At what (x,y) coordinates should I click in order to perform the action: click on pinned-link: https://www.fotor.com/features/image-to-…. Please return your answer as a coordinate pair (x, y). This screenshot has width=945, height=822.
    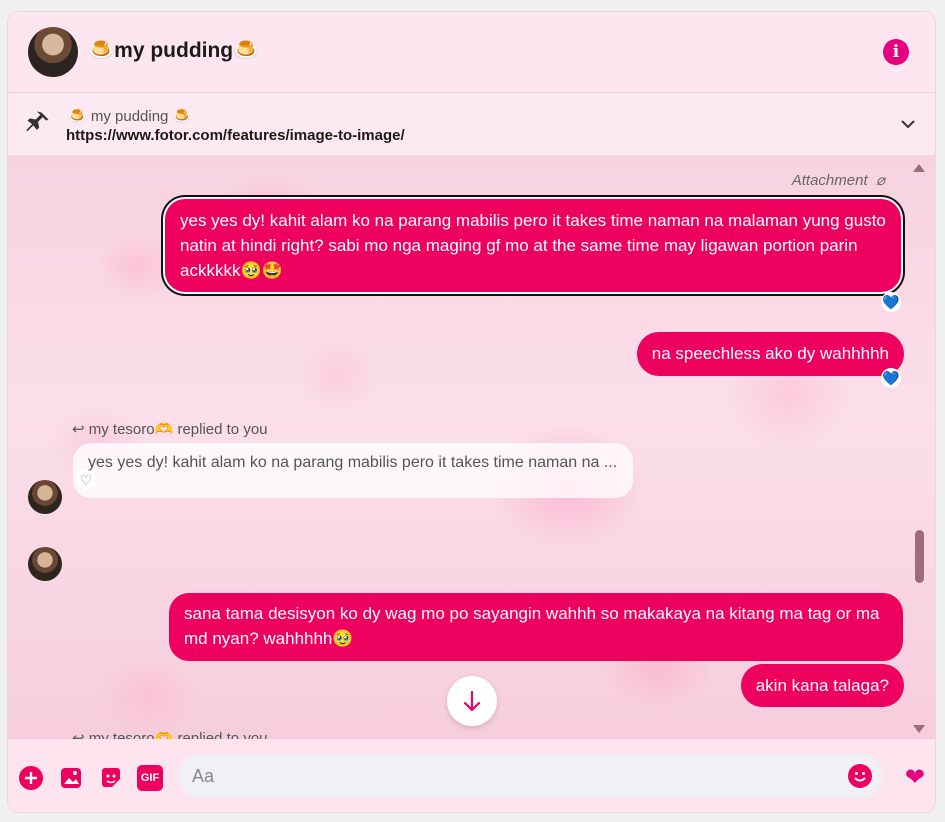
    Looking at the image, I should click on (235, 135).